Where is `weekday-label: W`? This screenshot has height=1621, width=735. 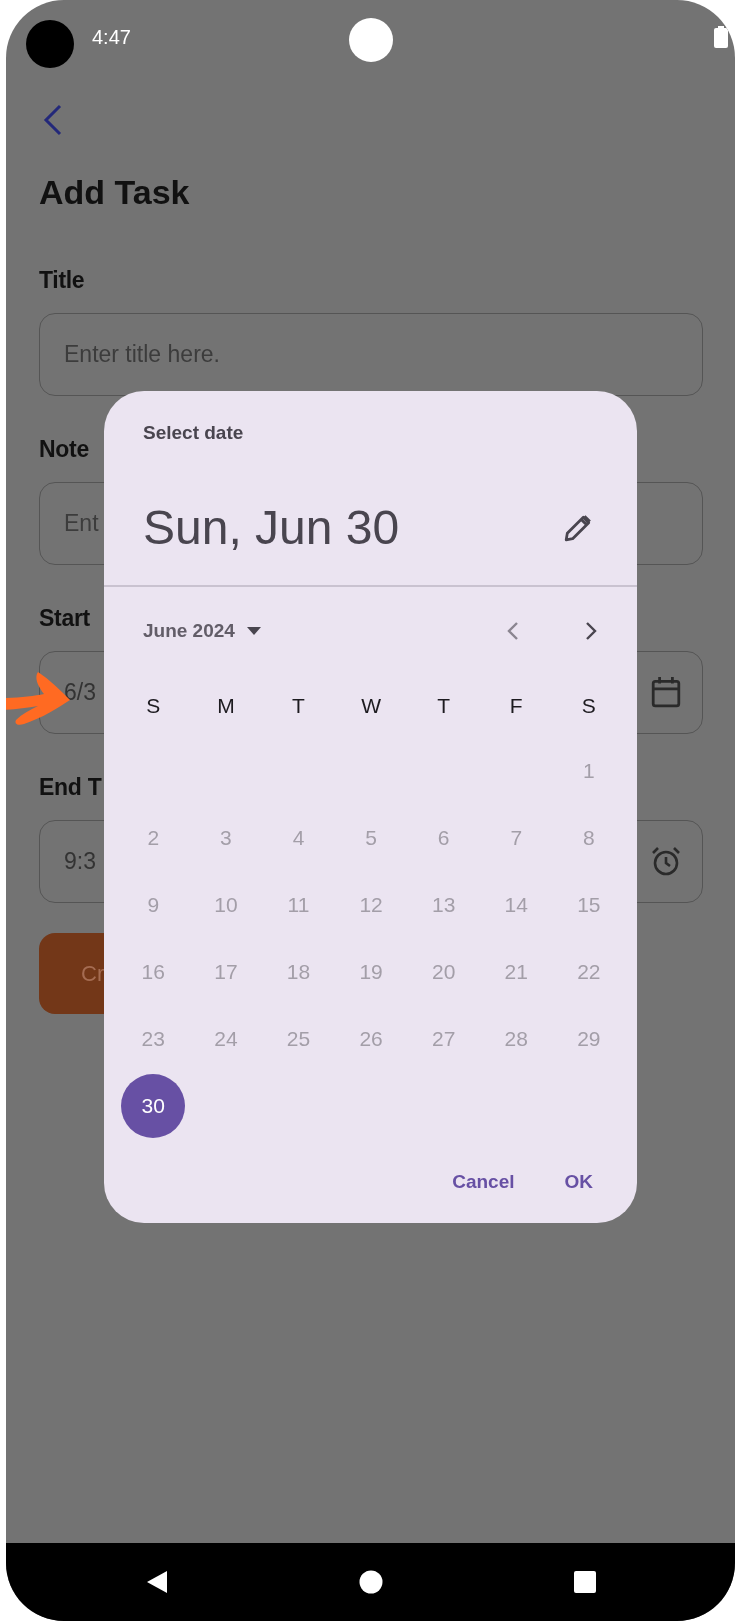
weekday-label: W is located at coordinates (371, 705).